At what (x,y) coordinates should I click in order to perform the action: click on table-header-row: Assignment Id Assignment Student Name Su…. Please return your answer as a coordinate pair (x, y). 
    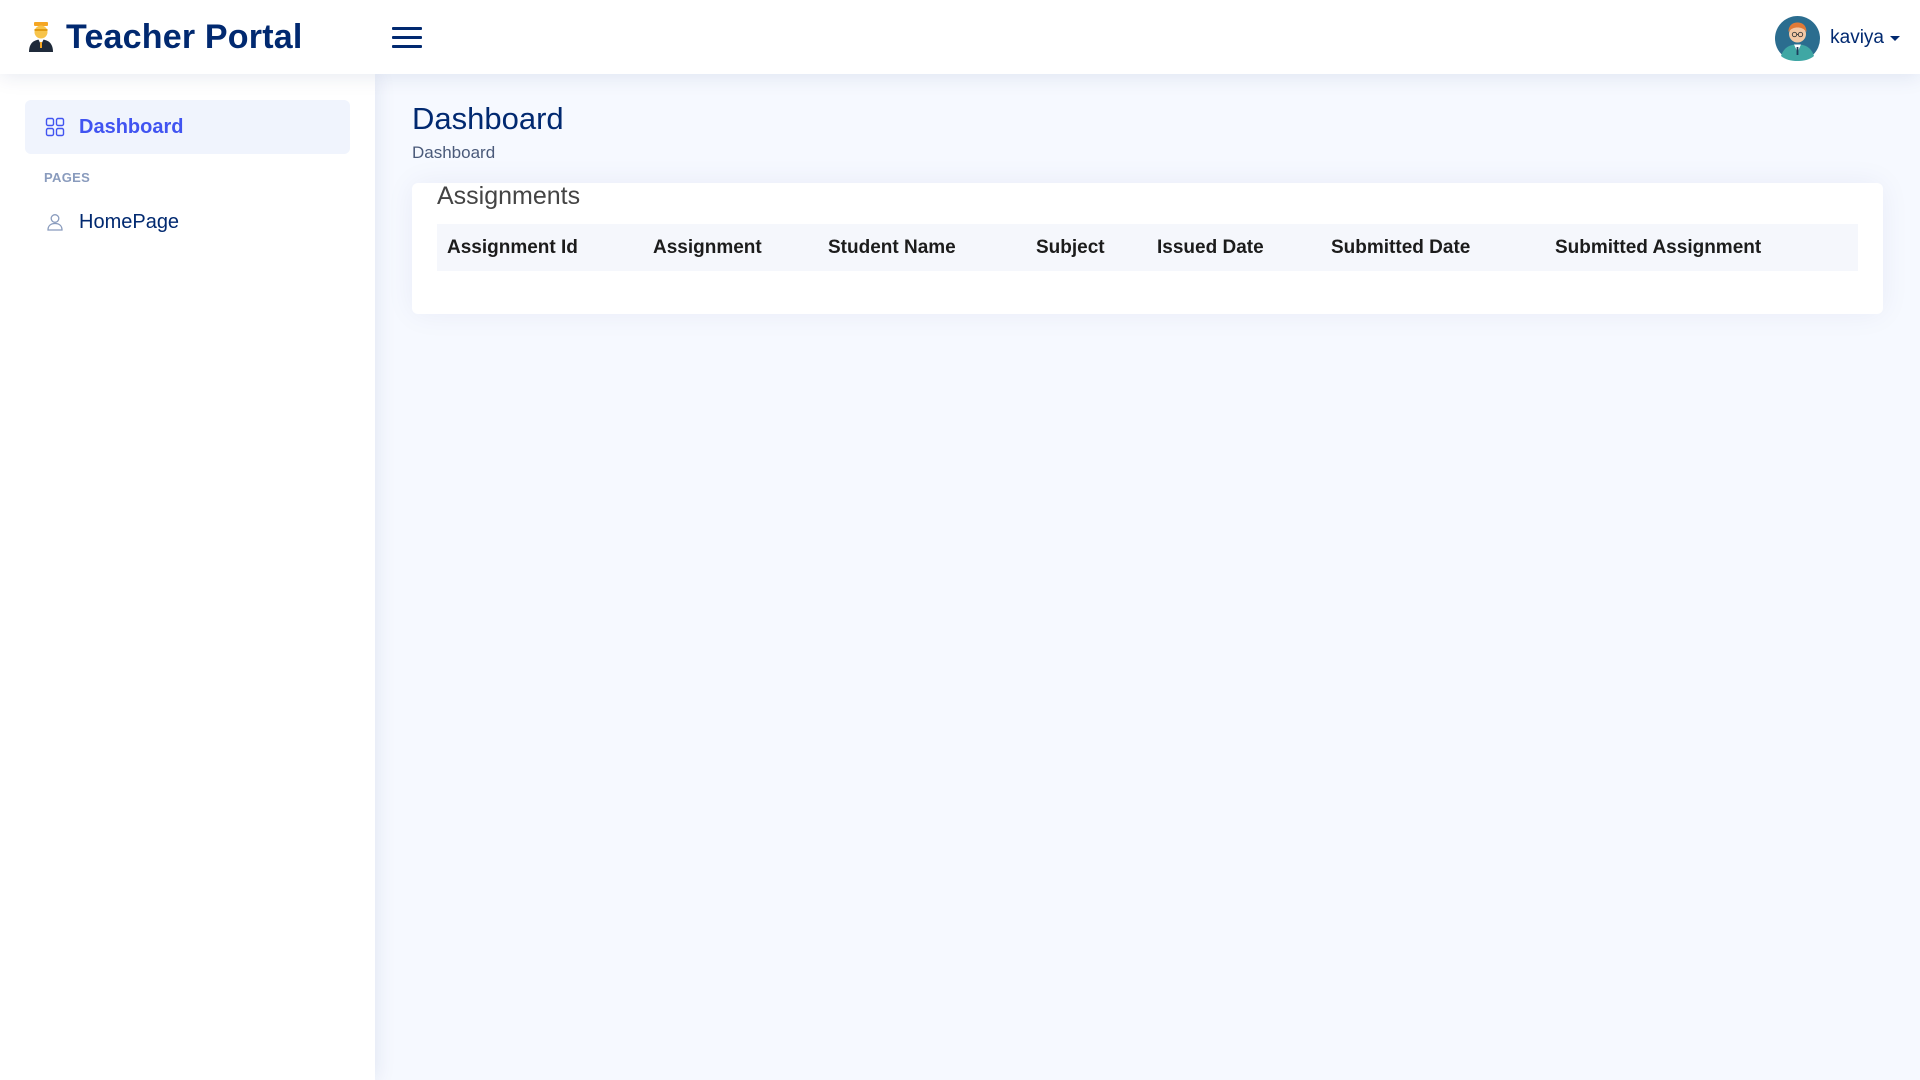
    Looking at the image, I should click on (1147, 248).